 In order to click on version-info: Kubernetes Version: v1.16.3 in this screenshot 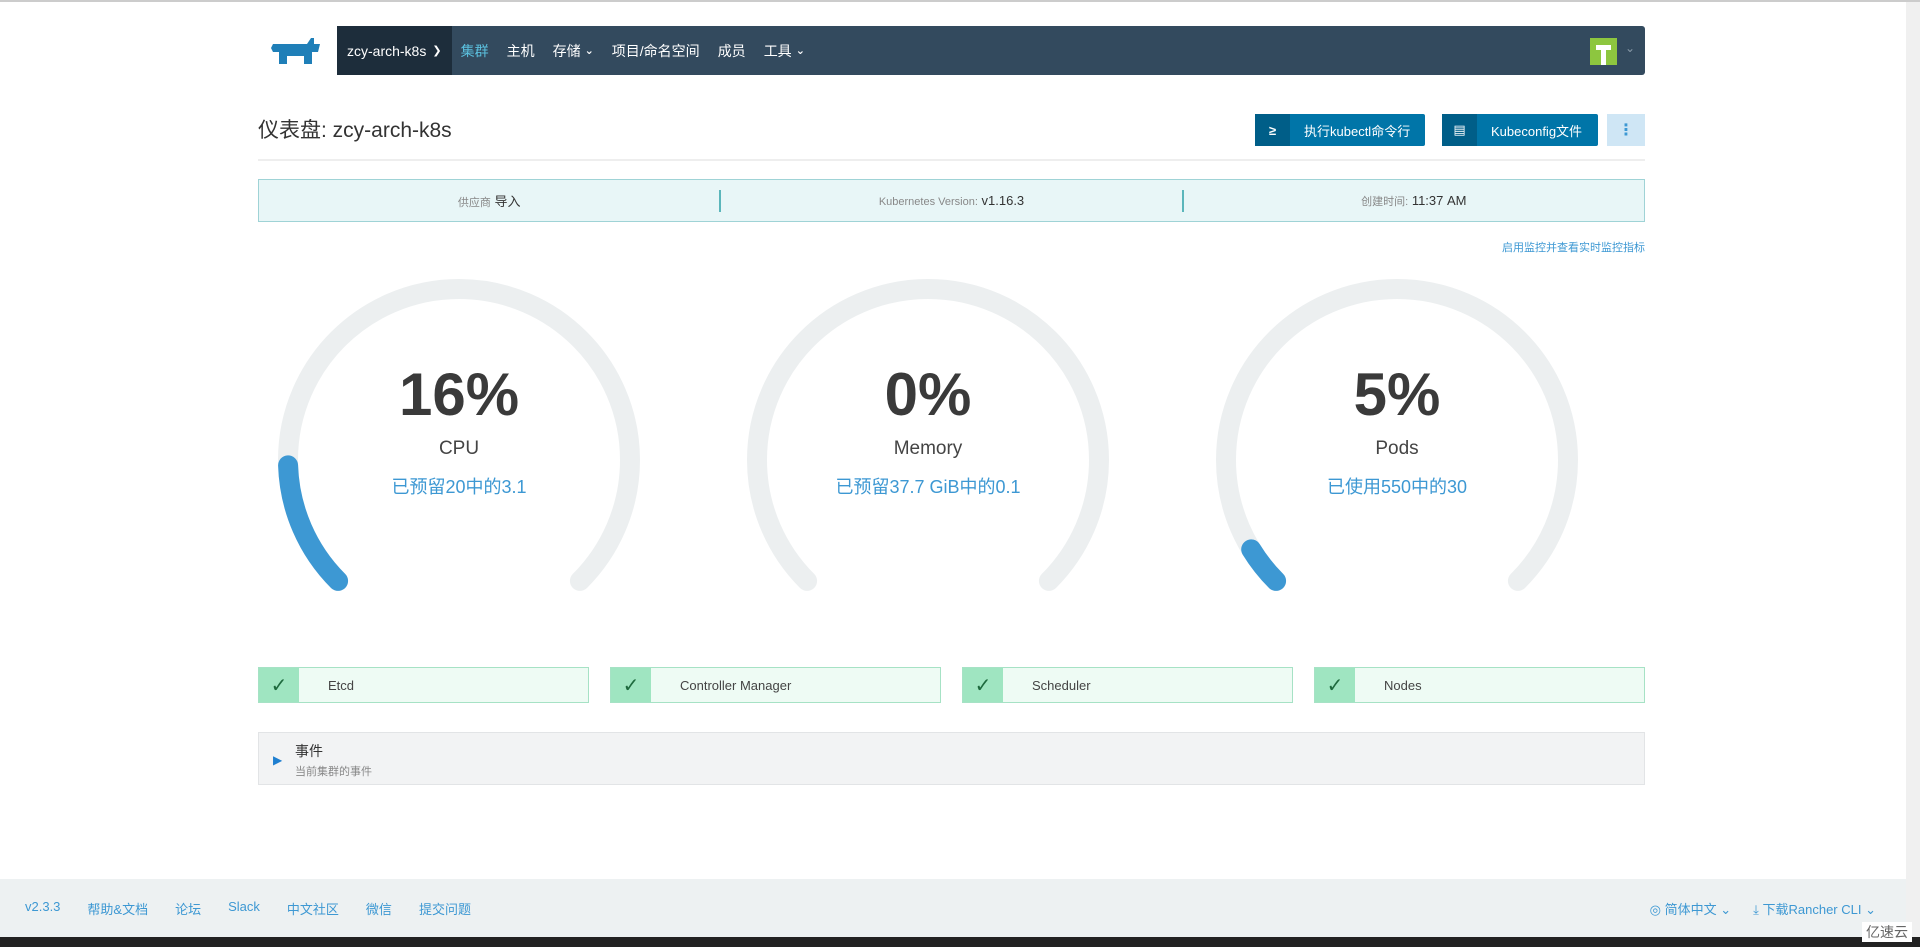, I will do `click(951, 200)`.